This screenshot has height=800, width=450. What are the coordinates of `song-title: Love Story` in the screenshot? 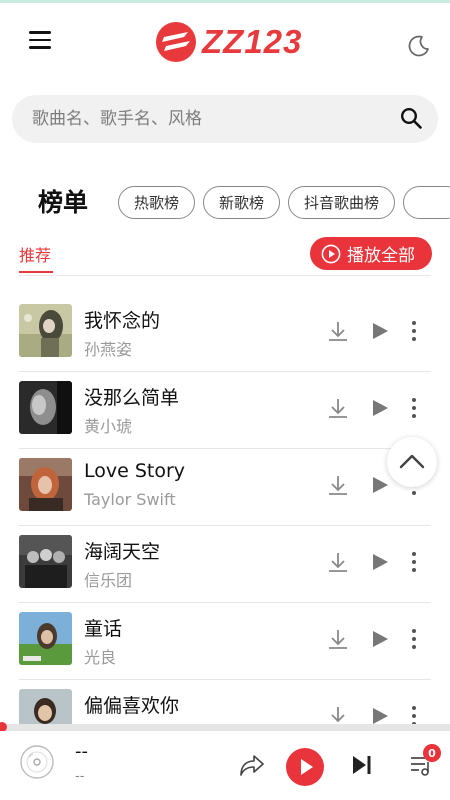 It's located at (135, 471).